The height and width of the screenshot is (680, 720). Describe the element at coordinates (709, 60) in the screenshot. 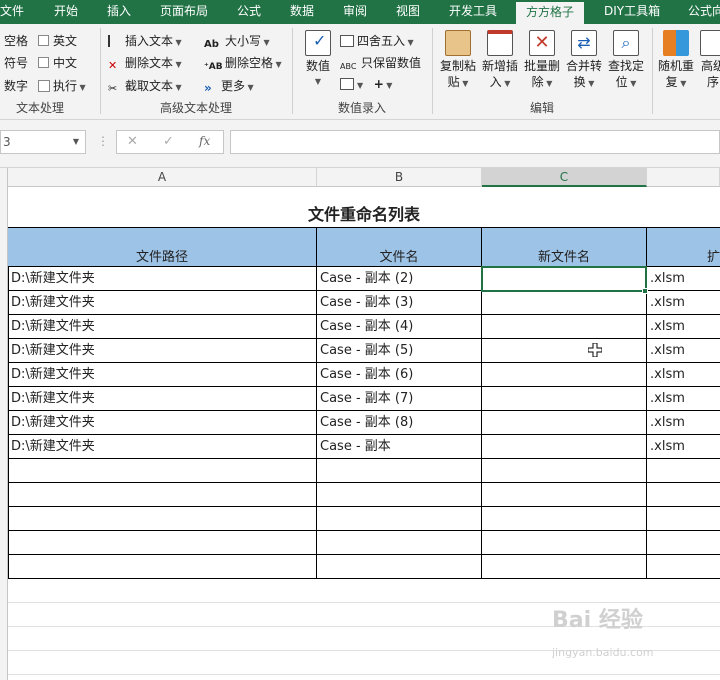

I see `advanced-sort-button: 高级 序` at that location.